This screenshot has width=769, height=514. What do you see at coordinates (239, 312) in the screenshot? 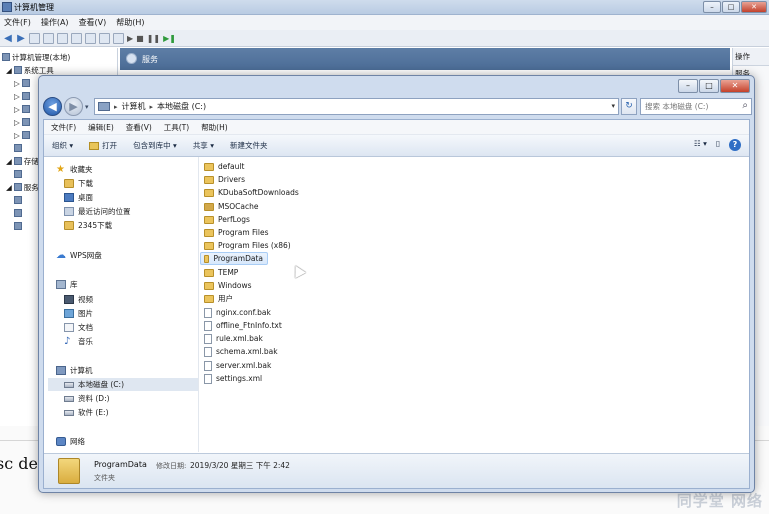
I see `list-item: nginx.conf.bak` at bounding box center [239, 312].